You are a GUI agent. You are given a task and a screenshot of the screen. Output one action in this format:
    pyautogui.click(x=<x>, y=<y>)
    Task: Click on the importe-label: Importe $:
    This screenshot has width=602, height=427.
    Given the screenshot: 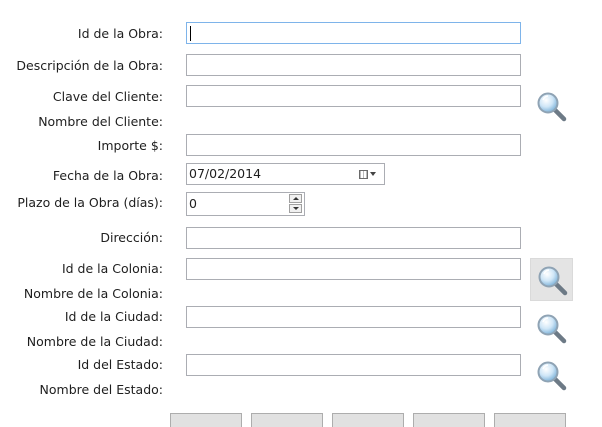 What is the action you would take?
    pyautogui.click(x=130, y=145)
    